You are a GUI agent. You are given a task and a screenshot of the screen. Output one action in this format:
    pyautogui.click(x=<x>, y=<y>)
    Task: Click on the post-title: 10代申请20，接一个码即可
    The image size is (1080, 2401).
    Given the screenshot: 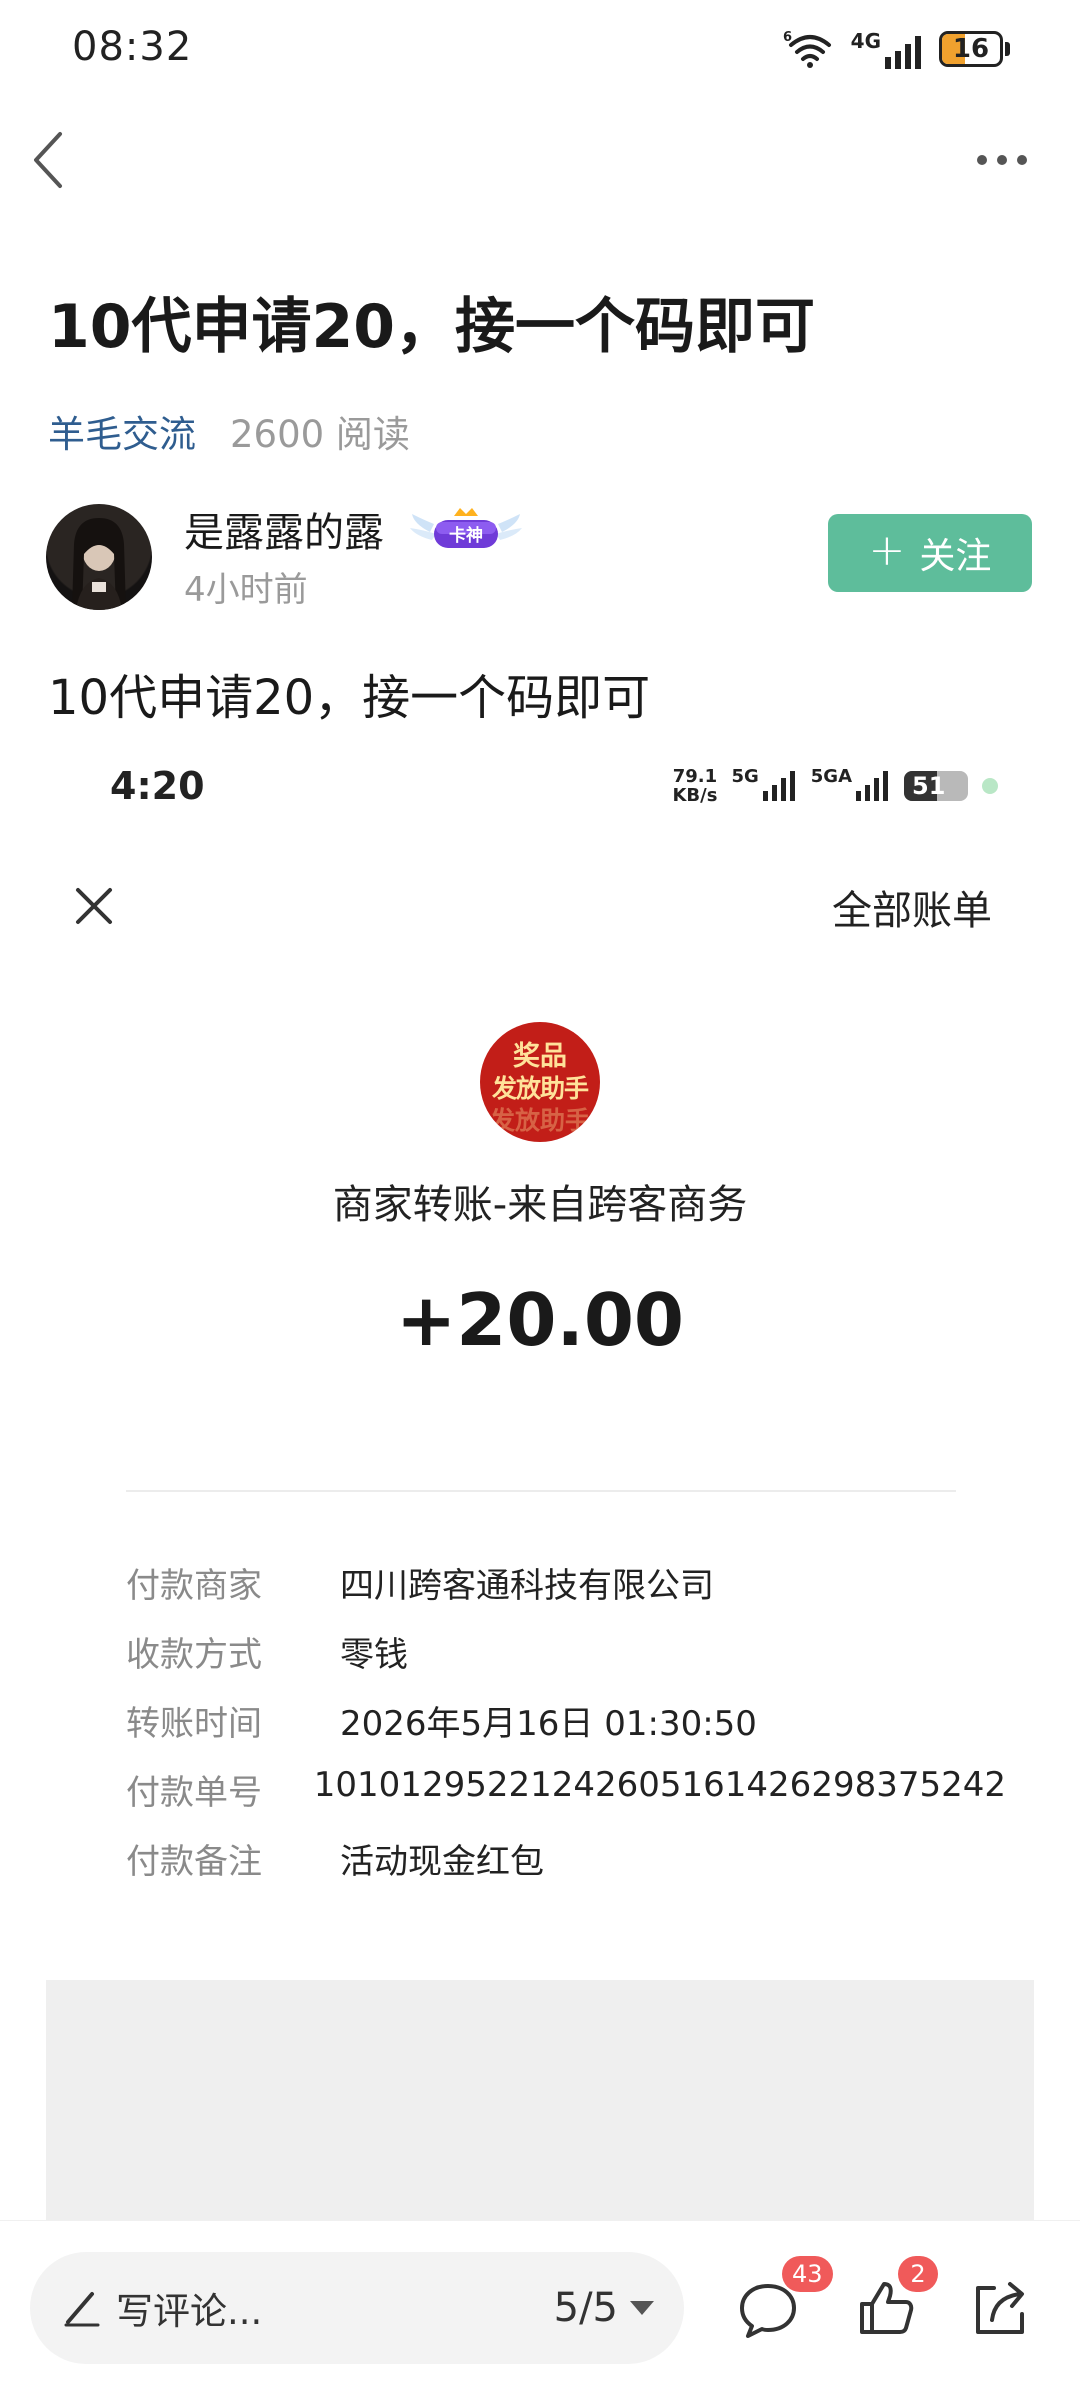 What is the action you would take?
    pyautogui.click(x=431, y=327)
    